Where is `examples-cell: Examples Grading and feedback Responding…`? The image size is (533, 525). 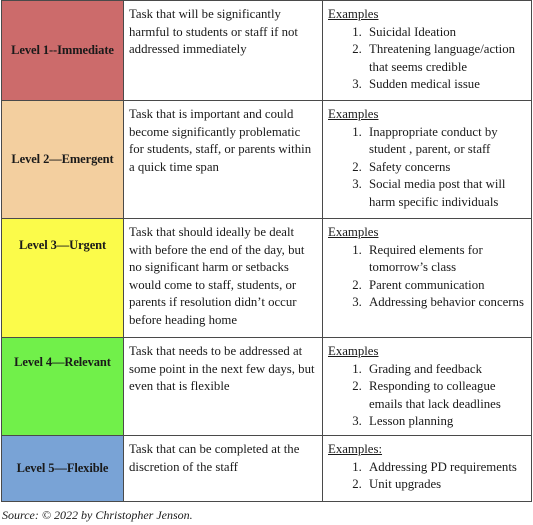
examples-cell: Examples Grading and feedback Responding… is located at coordinates (427, 386).